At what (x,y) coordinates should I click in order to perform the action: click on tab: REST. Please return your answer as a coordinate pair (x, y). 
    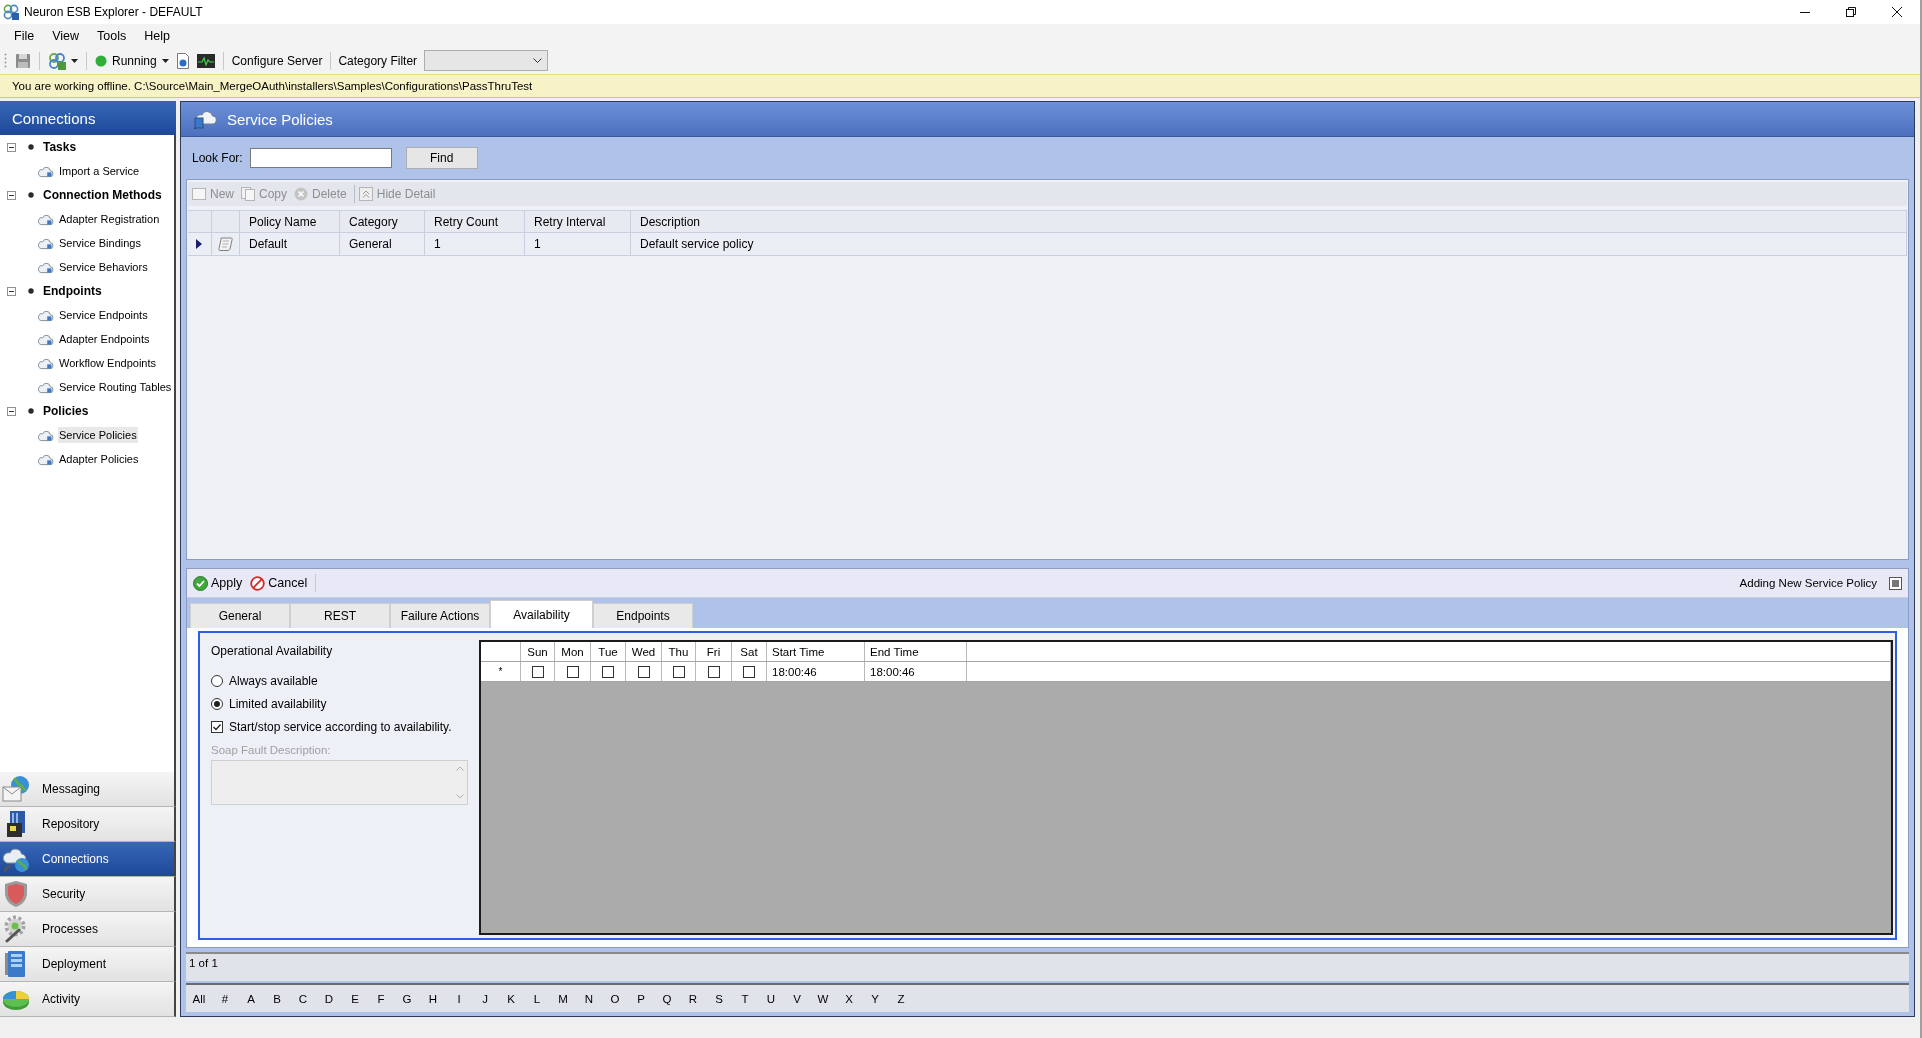
    Looking at the image, I should click on (340, 615).